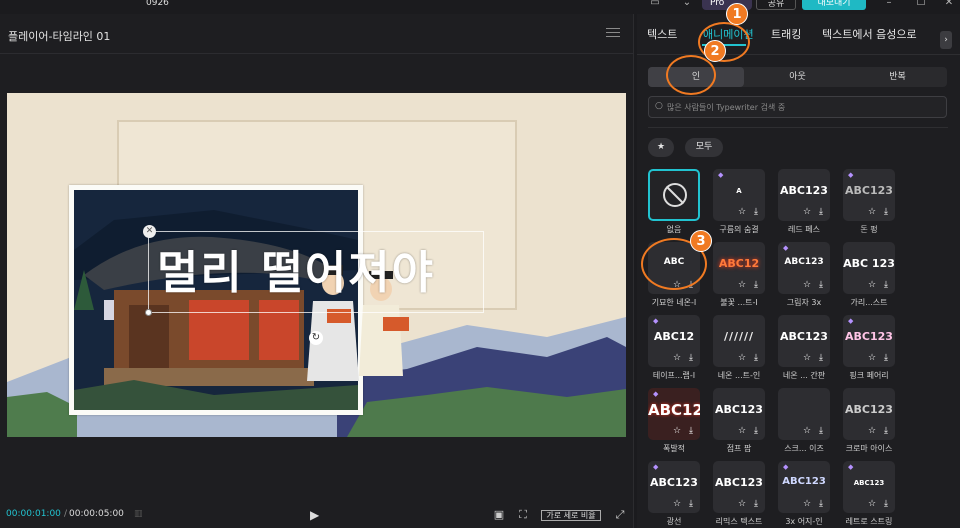 The image size is (960, 528). Describe the element at coordinates (739, 336) in the screenshot. I see `effect-sample: //////` at that location.